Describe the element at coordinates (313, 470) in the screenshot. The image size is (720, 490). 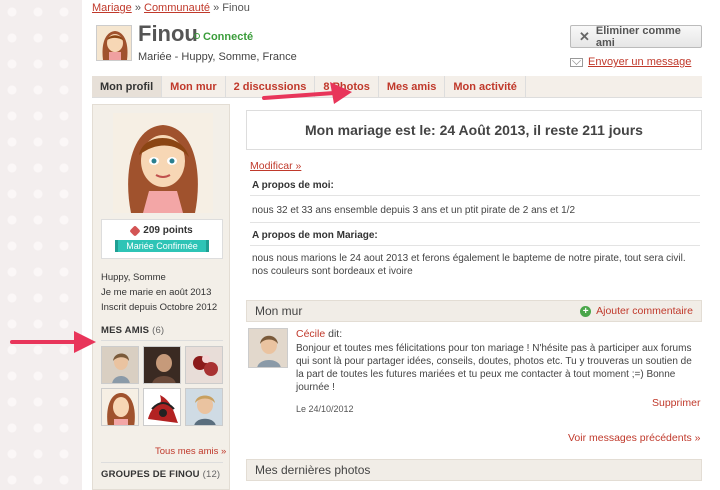
I see `photos-title: Mes dernières photos` at that location.